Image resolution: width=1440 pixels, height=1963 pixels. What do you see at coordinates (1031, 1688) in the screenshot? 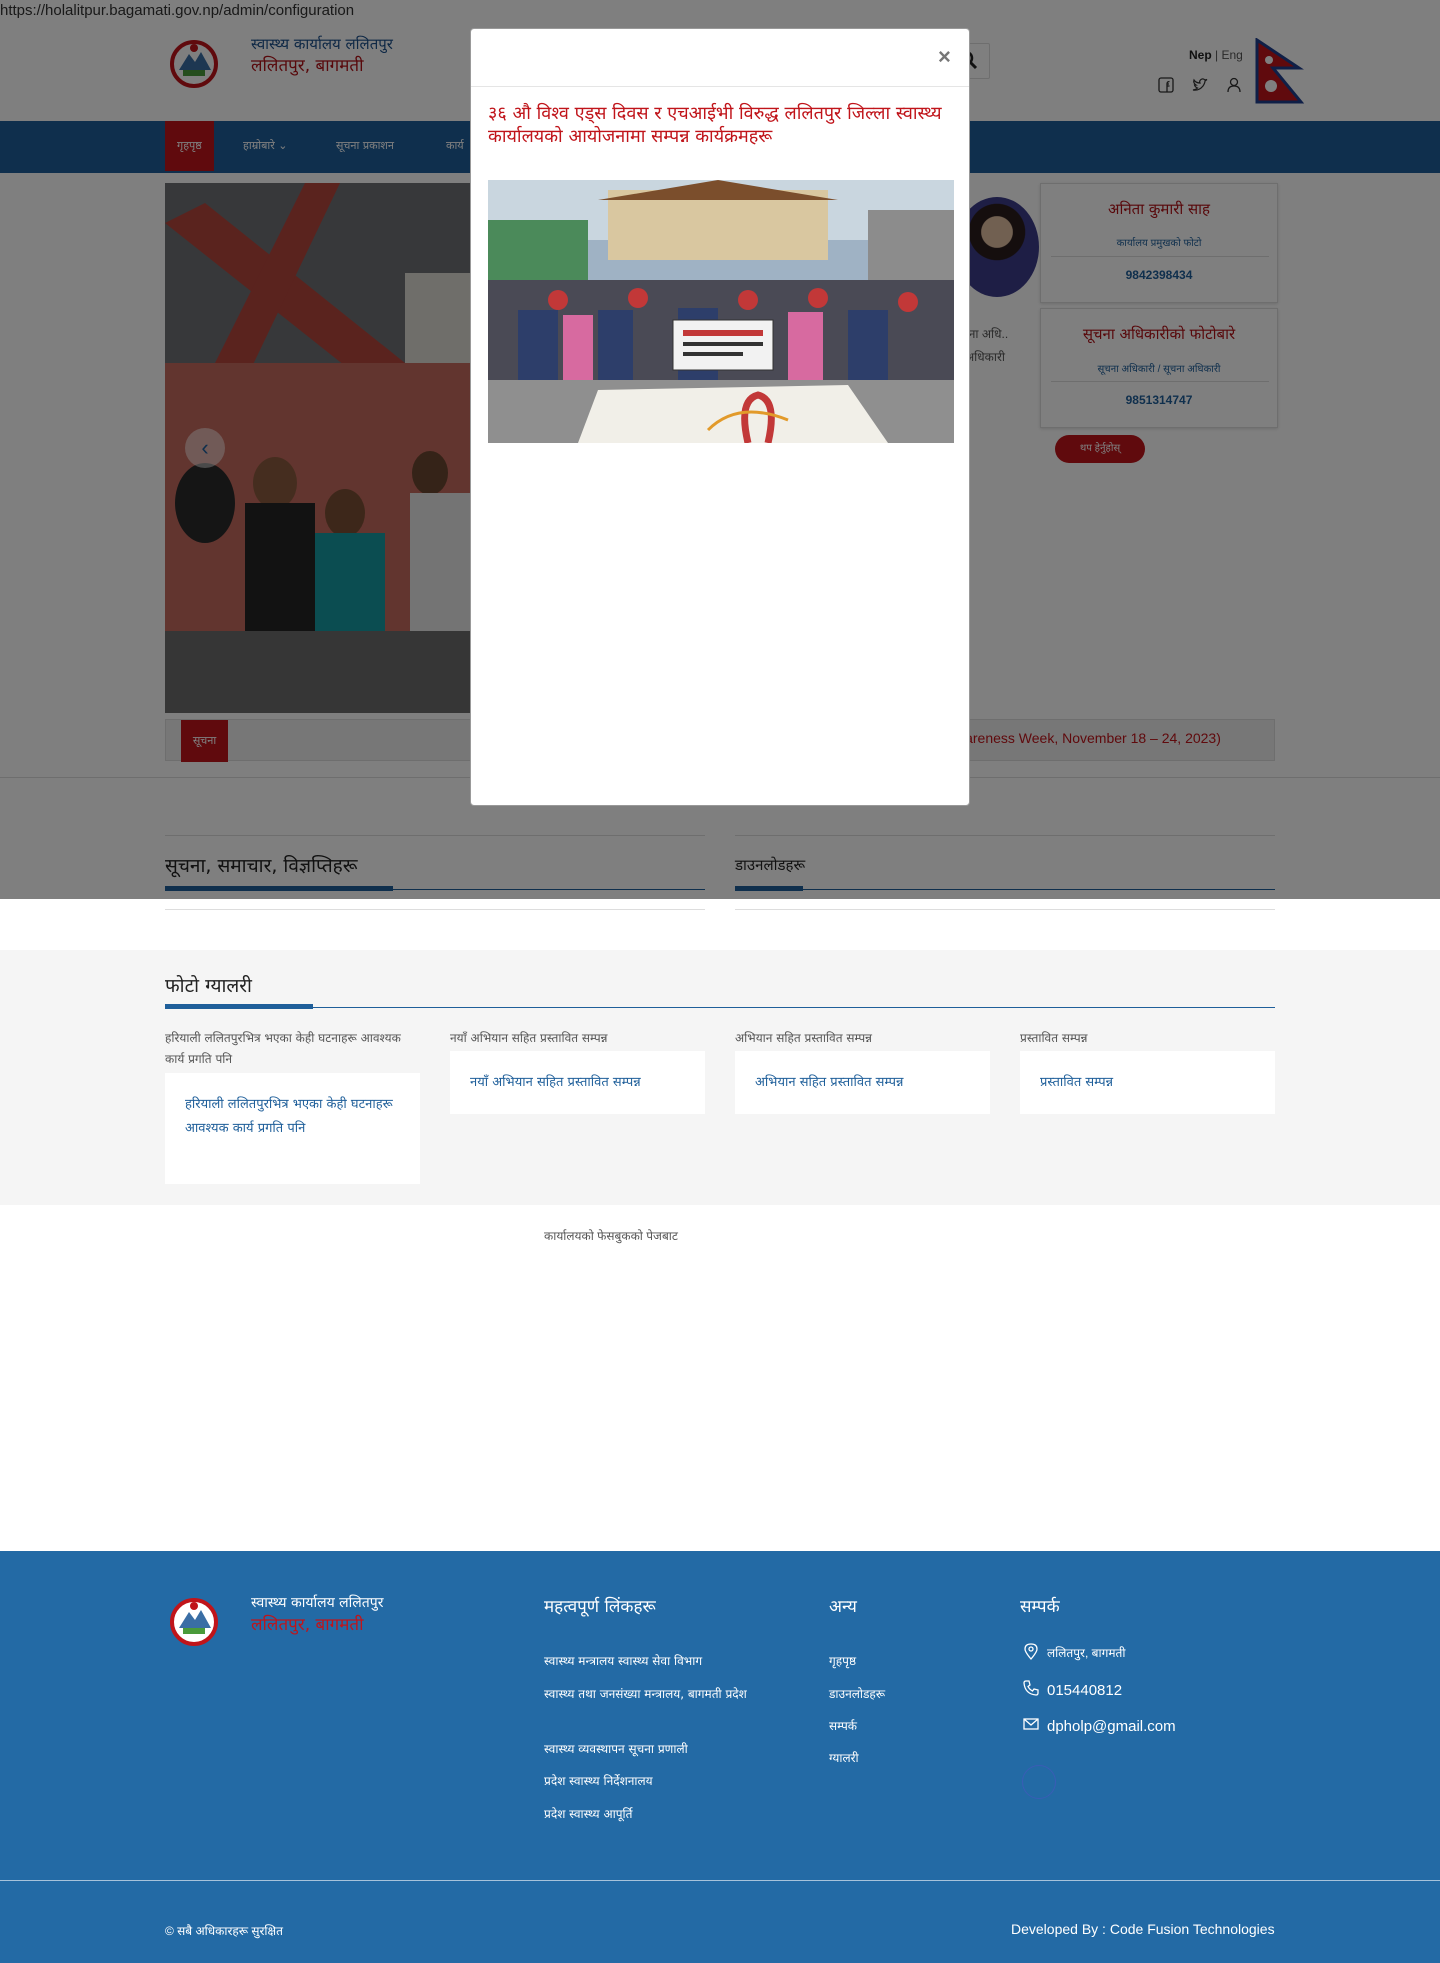
I see `phone-icon` at bounding box center [1031, 1688].